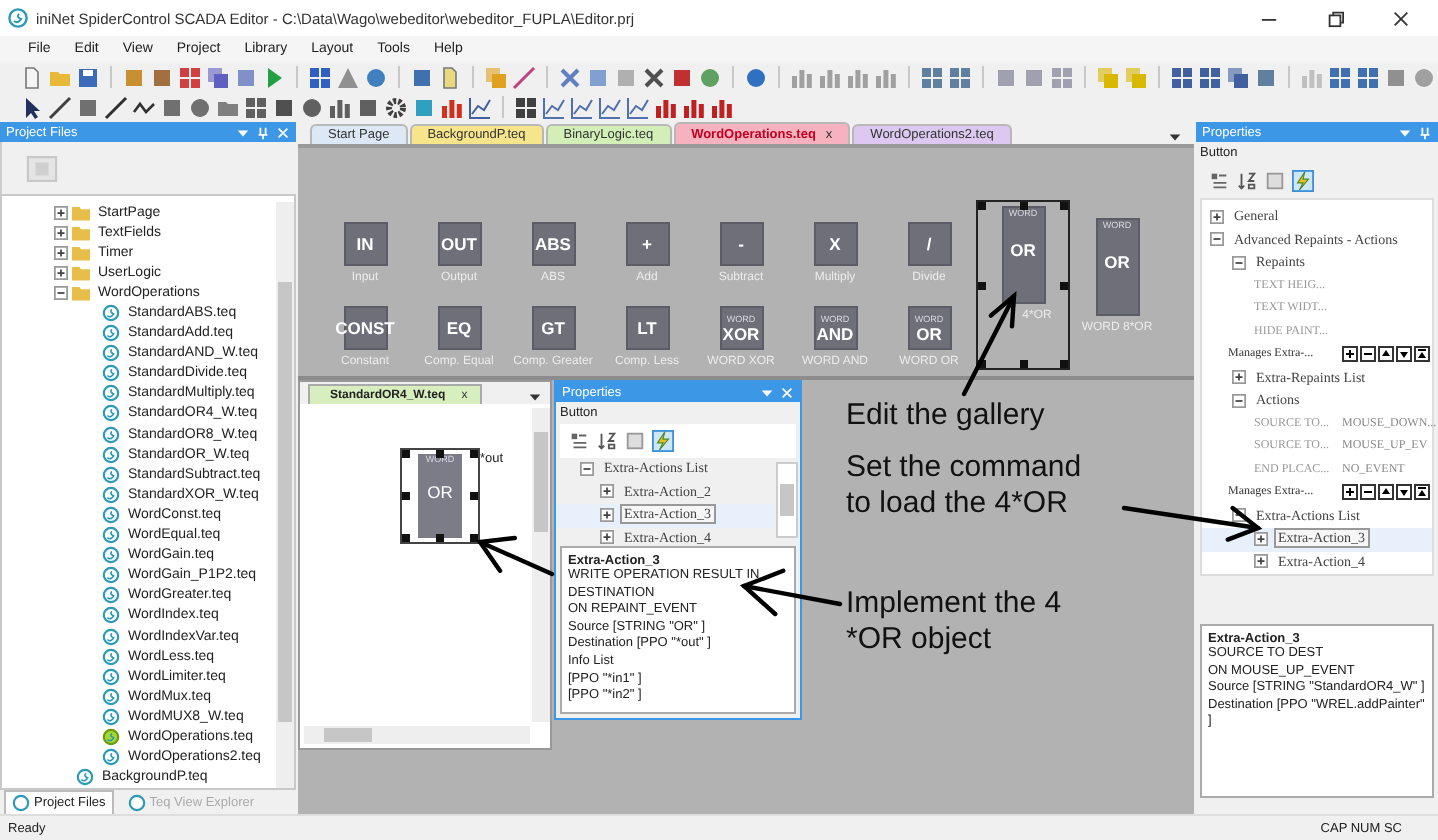 This screenshot has height=840, width=1438. I want to click on function-block: /, so click(929, 244).